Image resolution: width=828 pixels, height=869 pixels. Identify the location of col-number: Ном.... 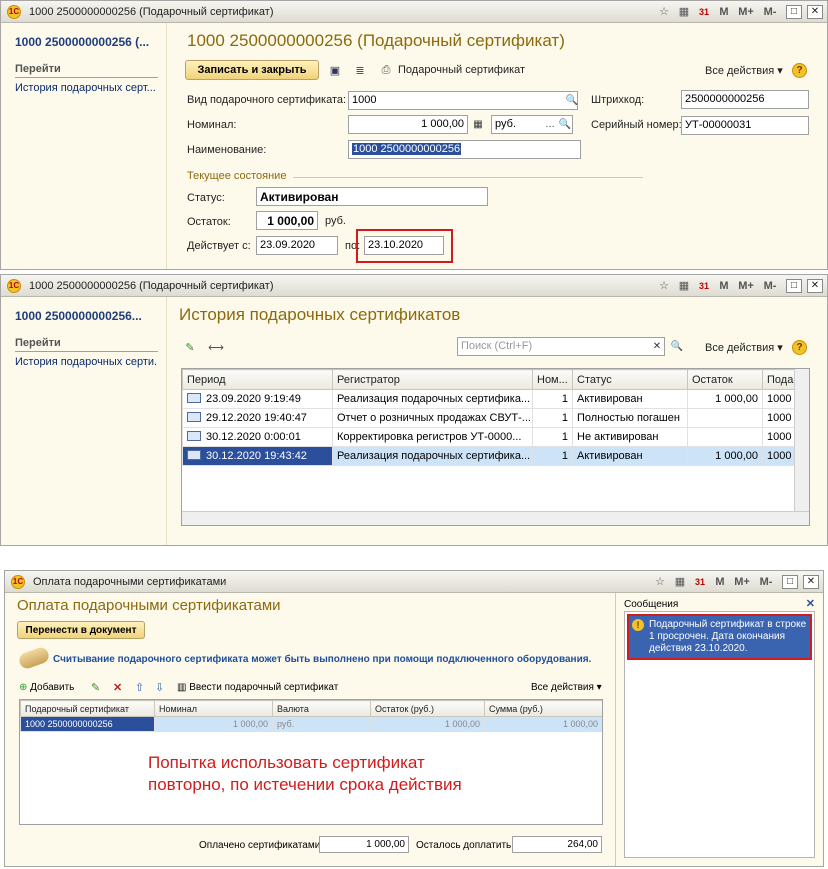
(552, 379).